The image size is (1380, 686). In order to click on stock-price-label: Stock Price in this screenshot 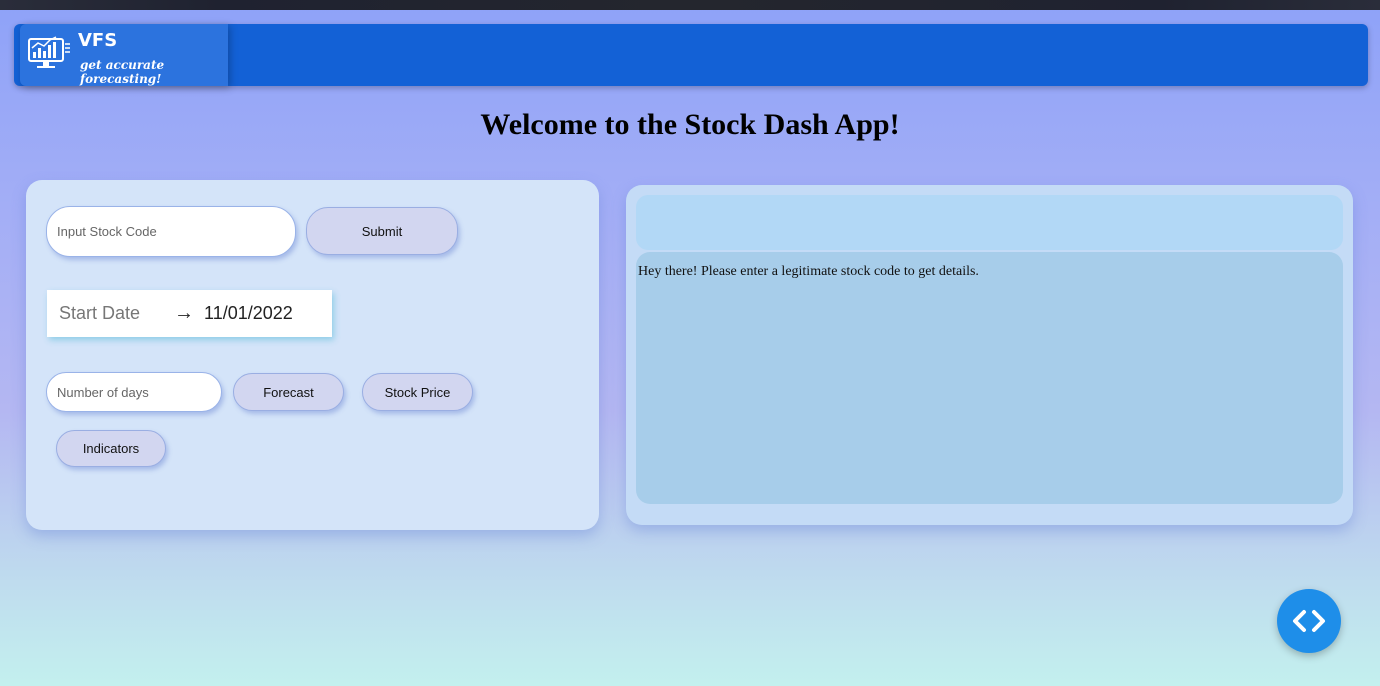, I will do `click(417, 392)`.